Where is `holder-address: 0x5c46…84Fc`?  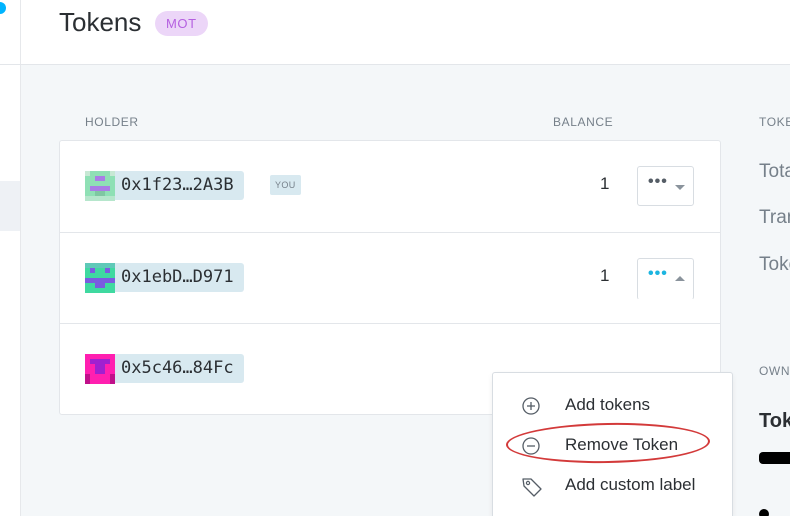 holder-address: 0x5c46…84Fc is located at coordinates (179, 368).